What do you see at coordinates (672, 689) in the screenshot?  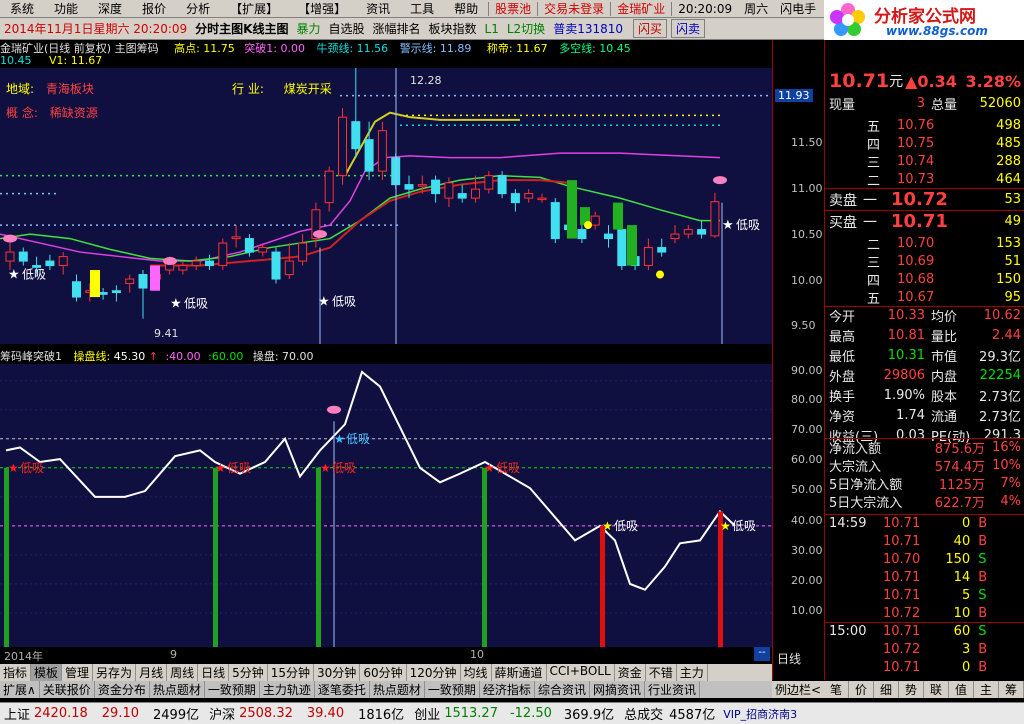 I see `extension-tab: 行业资讯` at bounding box center [672, 689].